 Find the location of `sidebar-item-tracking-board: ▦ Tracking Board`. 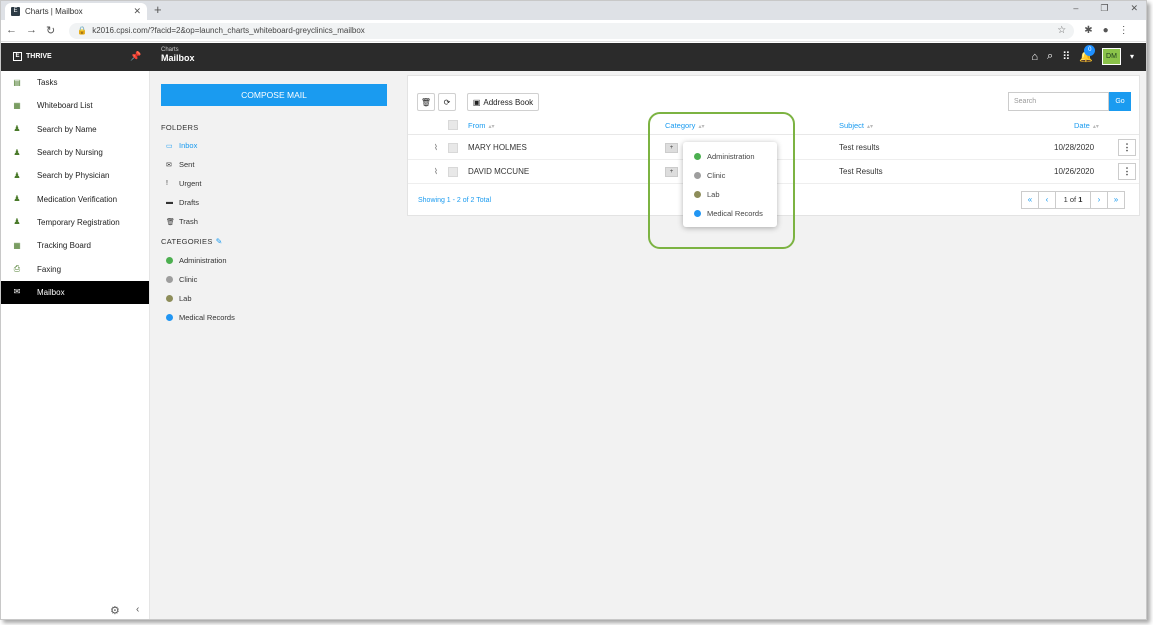

sidebar-item-tracking-board: ▦ Tracking Board is located at coordinates (75, 245).